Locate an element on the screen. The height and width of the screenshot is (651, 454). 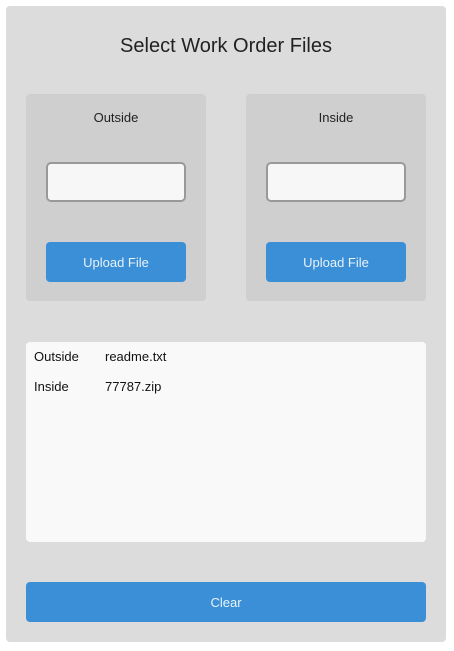
outside-file-field is located at coordinates (116, 182).